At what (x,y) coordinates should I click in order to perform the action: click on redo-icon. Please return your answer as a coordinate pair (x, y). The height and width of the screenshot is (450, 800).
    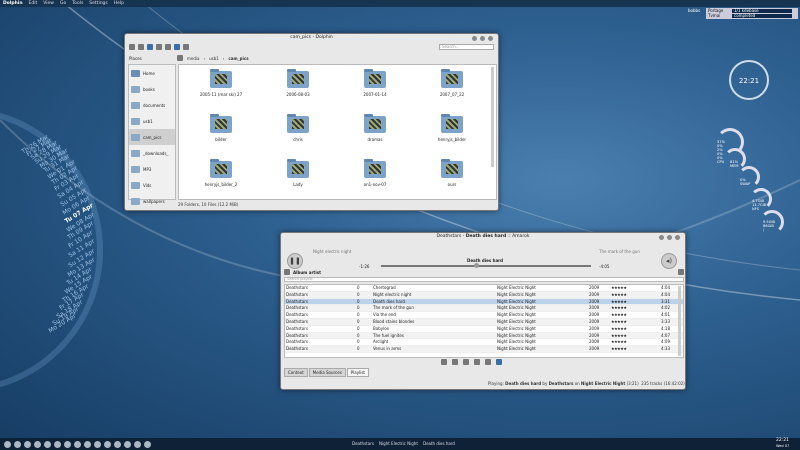
    Looking at the image, I should click on (477, 362).